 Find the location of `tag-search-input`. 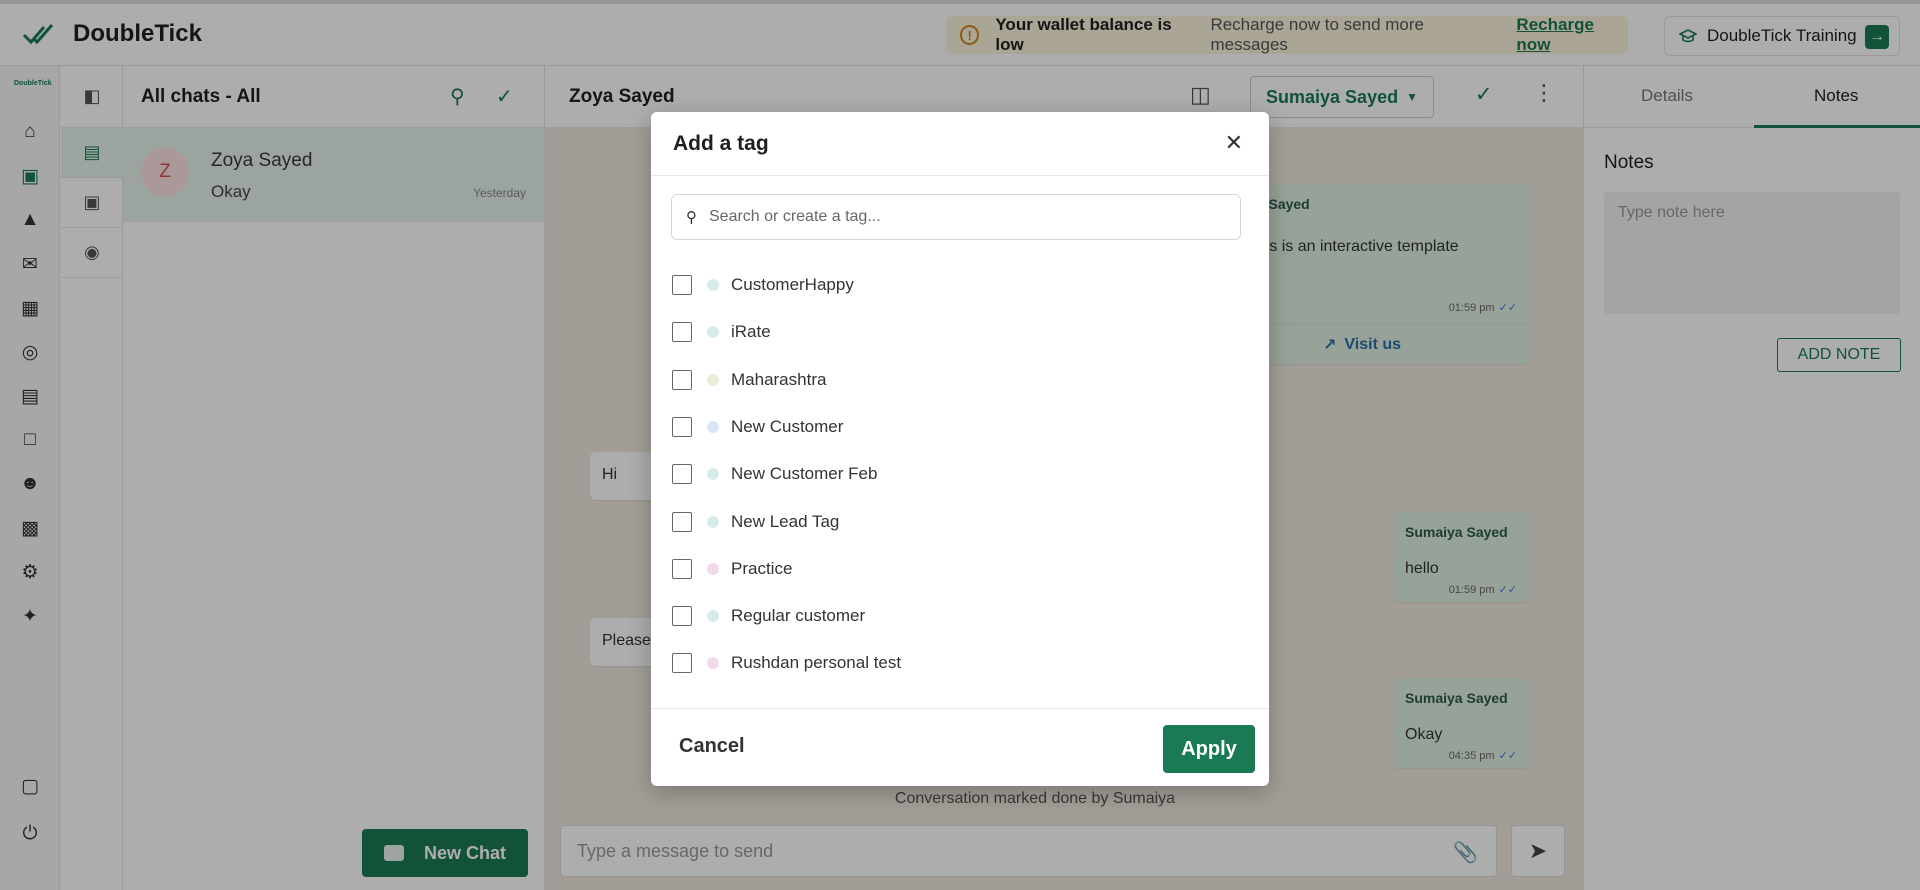

tag-search-input is located at coordinates (959, 217).